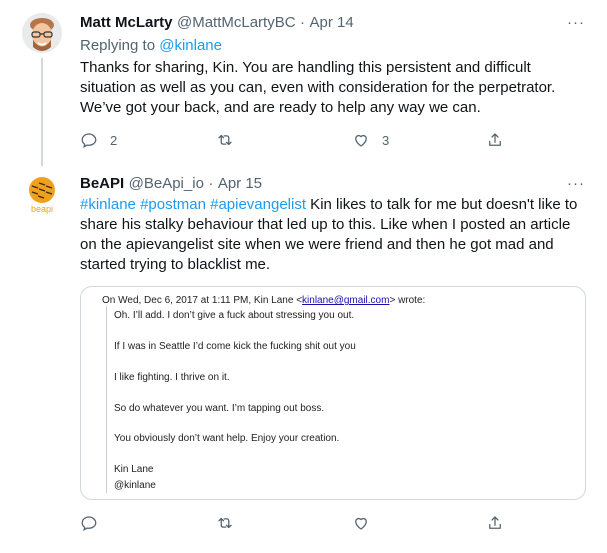  What do you see at coordinates (240, 183) in the screenshot?
I see `timestamp: Apr 15` at bounding box center [240, 183].